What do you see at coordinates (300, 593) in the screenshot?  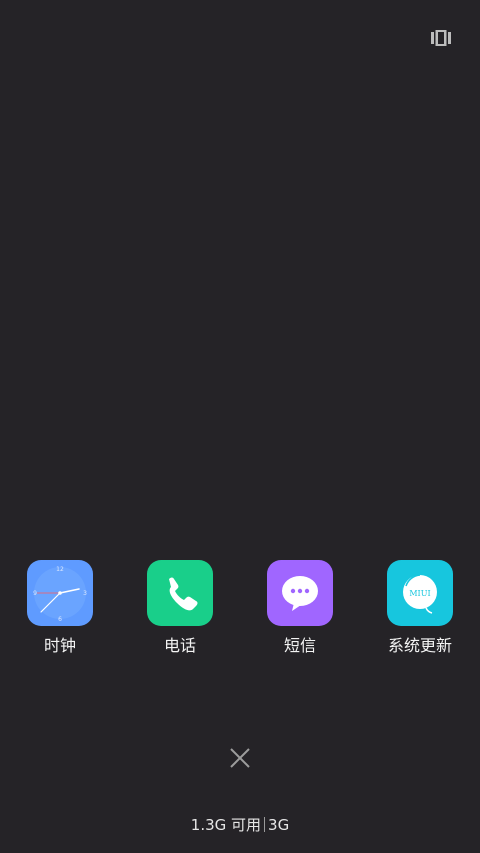 I see `message-icon` at bounding box center [300, 593].